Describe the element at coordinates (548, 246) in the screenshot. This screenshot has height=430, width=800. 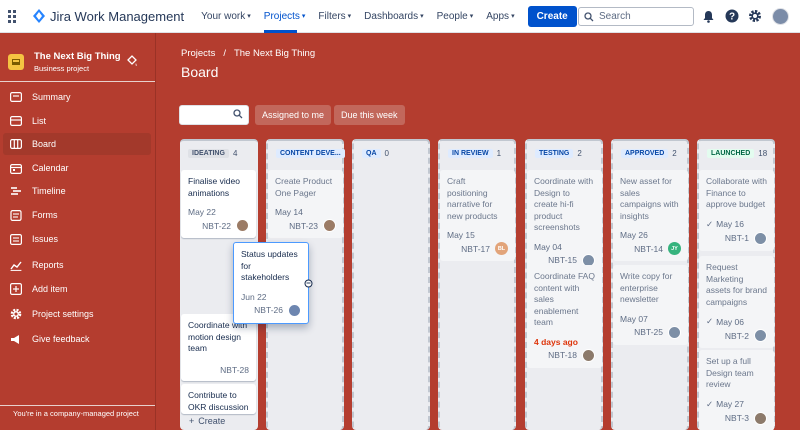
I see `card-due-date: May 04` at that location.